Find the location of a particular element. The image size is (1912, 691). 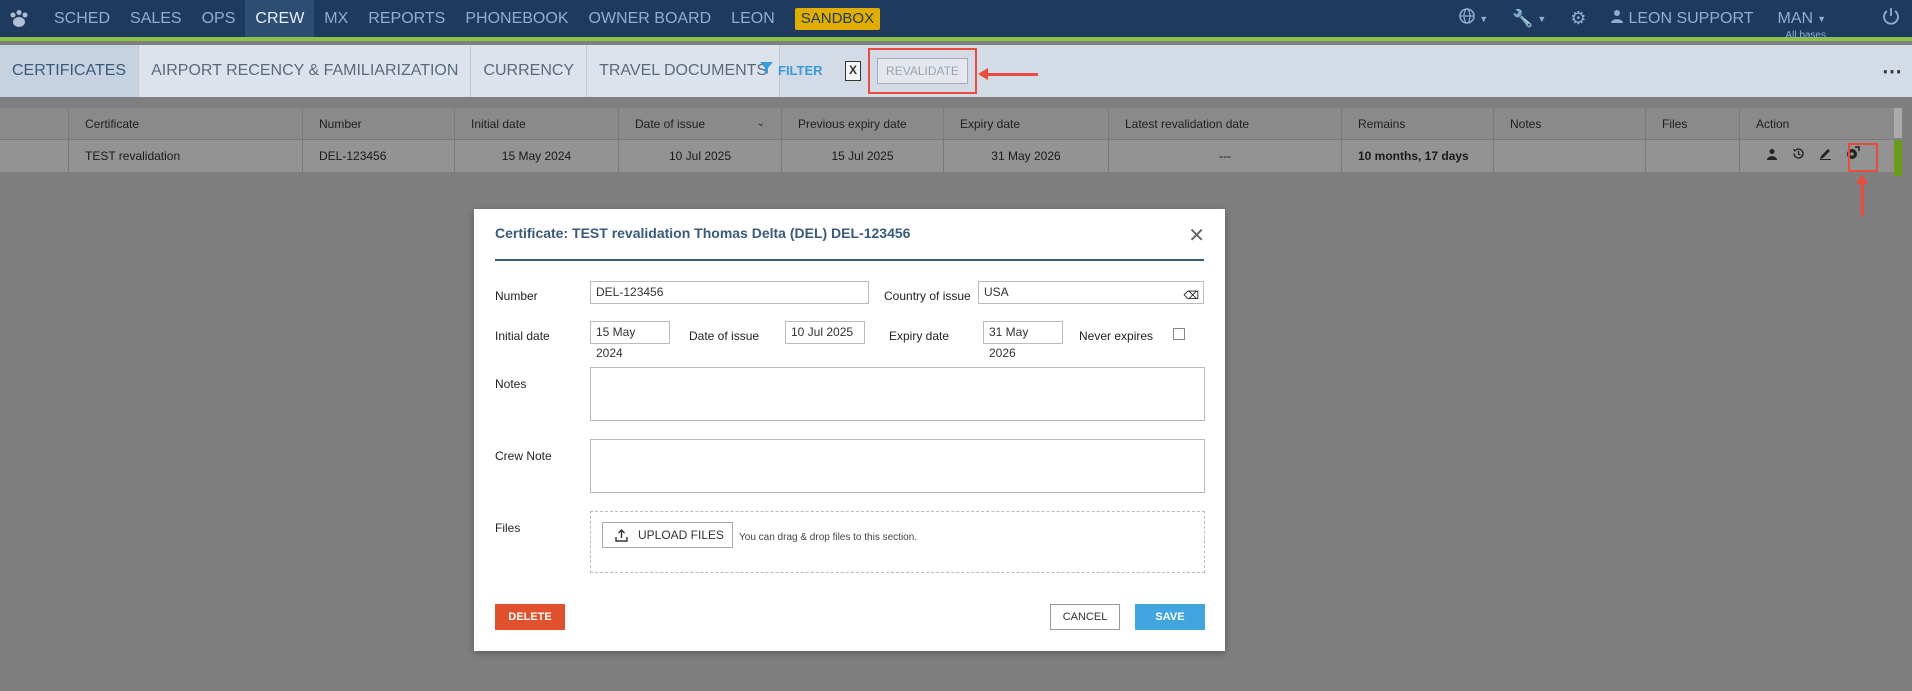

power-icon is located at coordinates (1891, 18).